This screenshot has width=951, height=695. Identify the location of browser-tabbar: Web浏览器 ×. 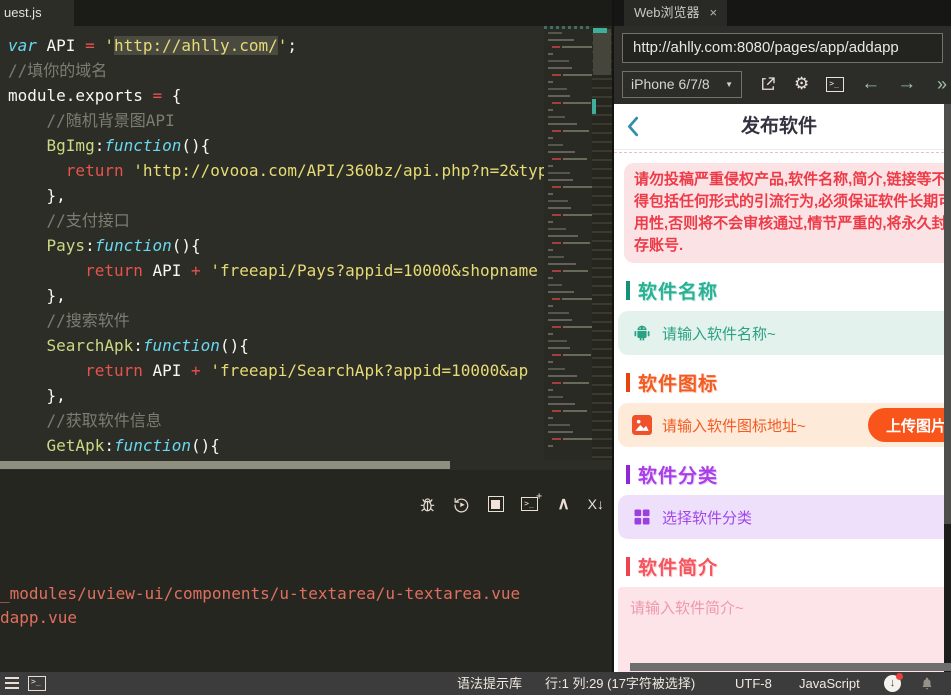
(782, 13).